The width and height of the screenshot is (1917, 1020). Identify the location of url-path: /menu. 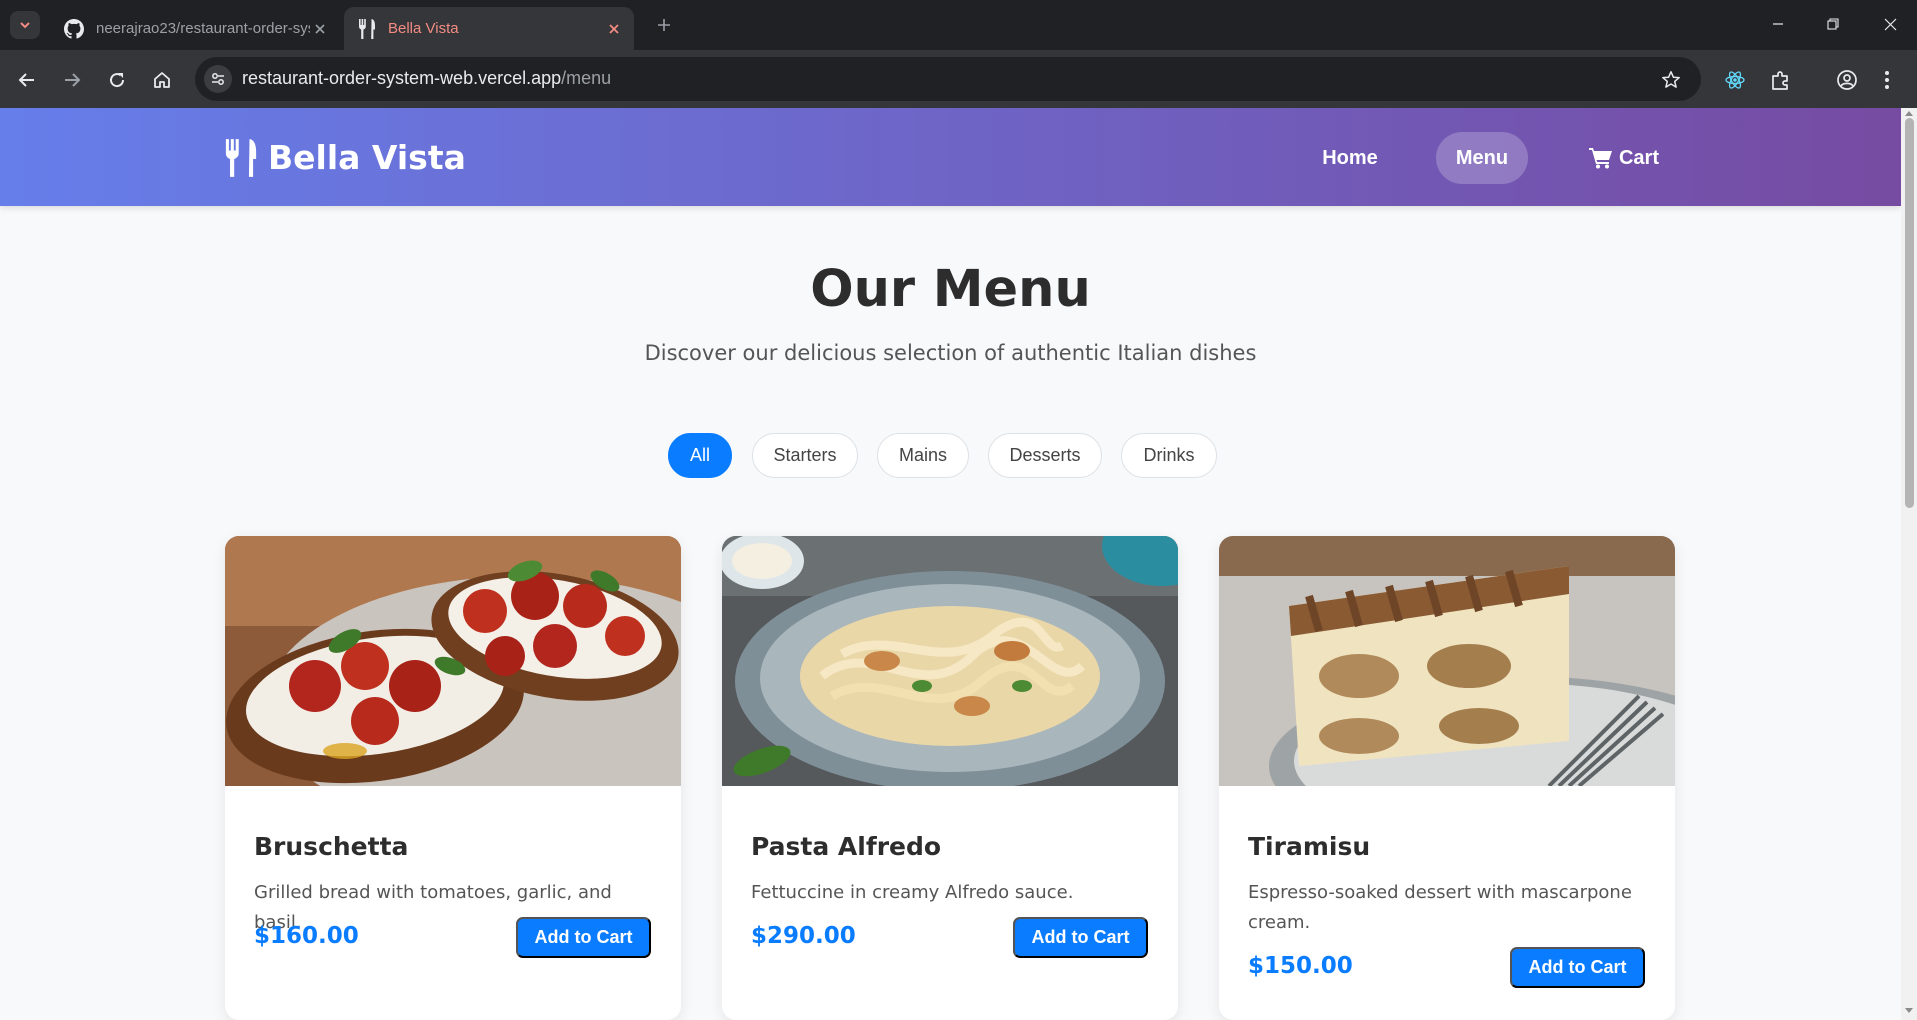
(586, 78).